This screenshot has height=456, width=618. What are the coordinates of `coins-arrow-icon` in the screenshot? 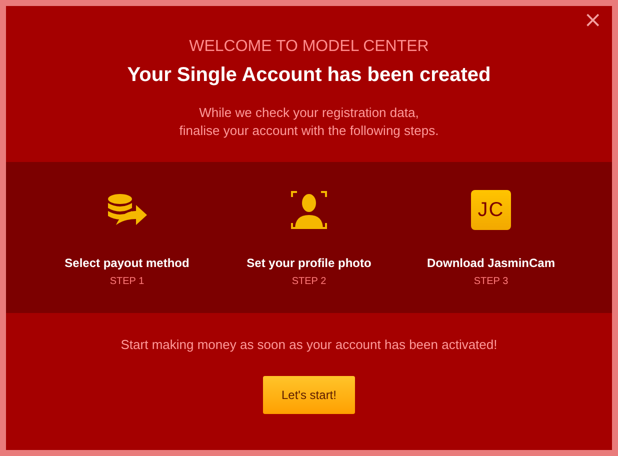 It's located at (127, 210).